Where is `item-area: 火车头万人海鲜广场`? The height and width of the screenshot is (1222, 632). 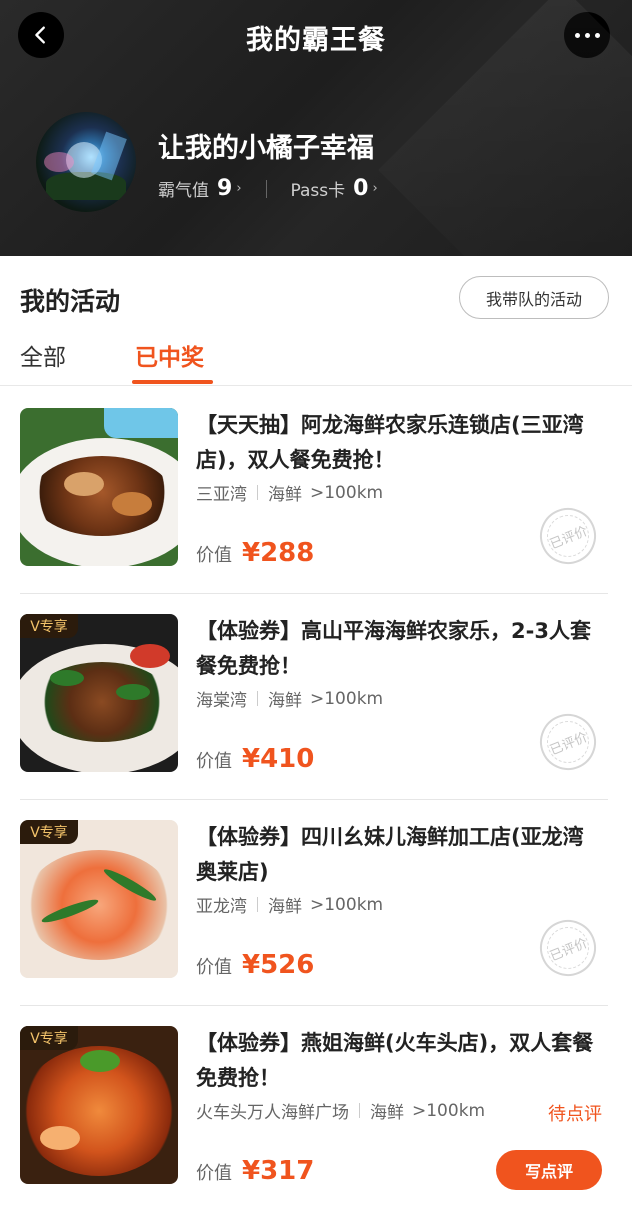 item-area: 火车头万人海鲜广场 is located at coordinates (272, 1113).